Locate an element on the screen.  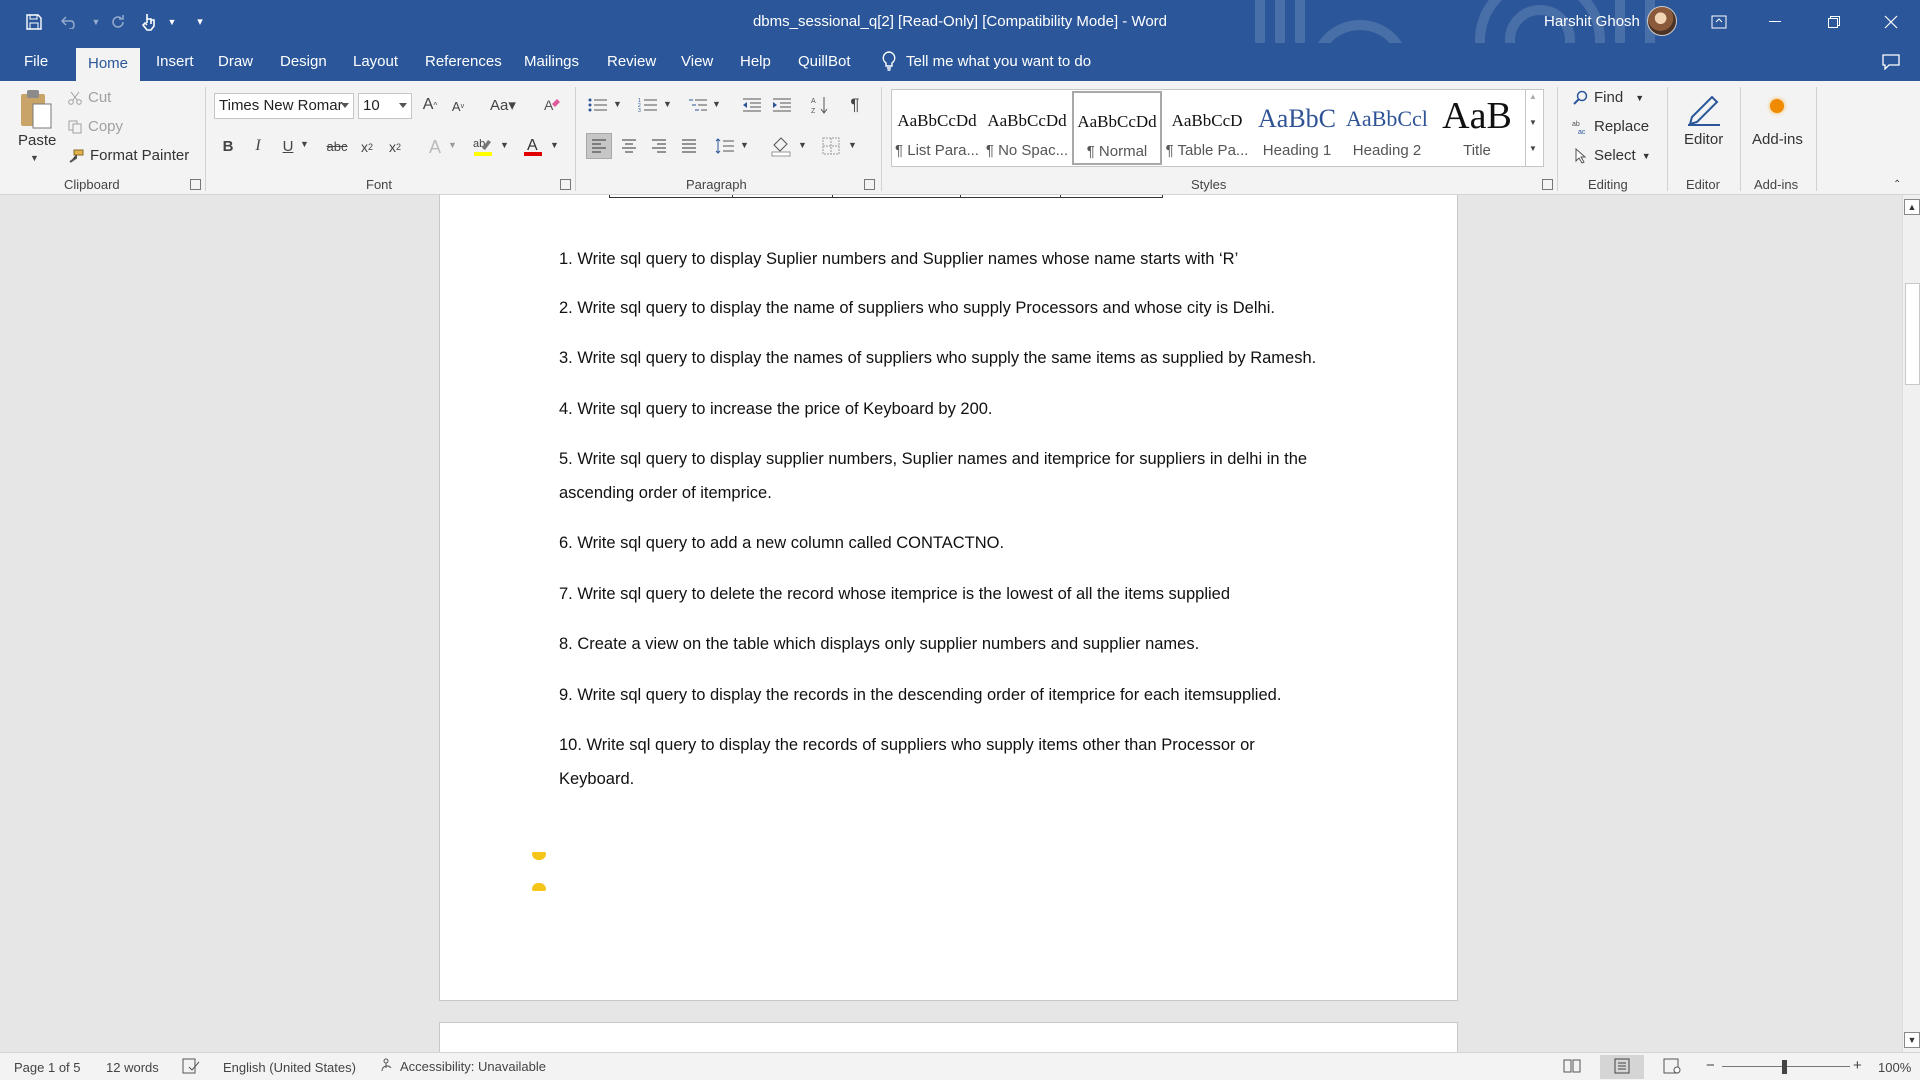
scroll-down-icon: ▼ is located at coordinates (1912, 1040).